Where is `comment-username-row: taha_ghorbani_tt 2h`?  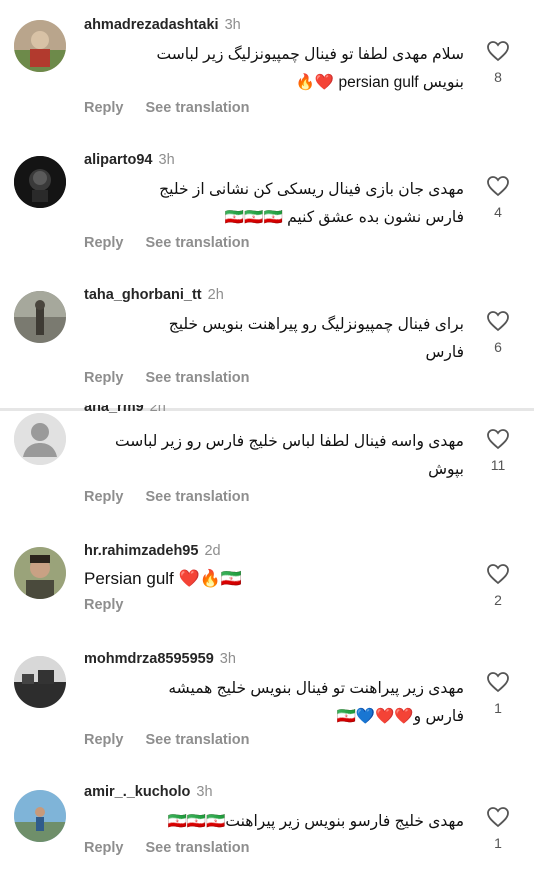 comment-username-row: taha_ghorbani_tt 2h is located at coordinates (154, 295).